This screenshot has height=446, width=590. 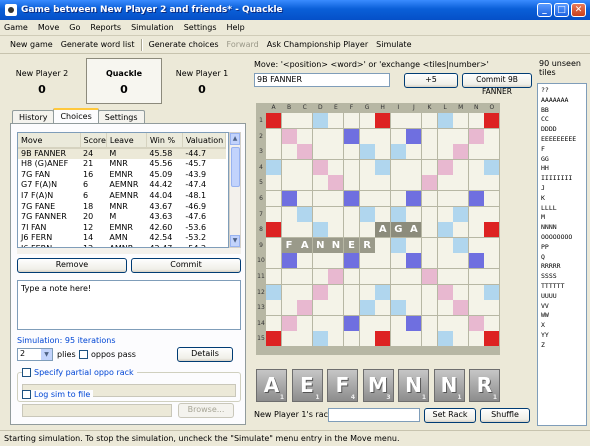 I want to click on choice-row: I7 F(A)N 6 AEMNR 44.04 -48.1, so click(x=122, y=196).